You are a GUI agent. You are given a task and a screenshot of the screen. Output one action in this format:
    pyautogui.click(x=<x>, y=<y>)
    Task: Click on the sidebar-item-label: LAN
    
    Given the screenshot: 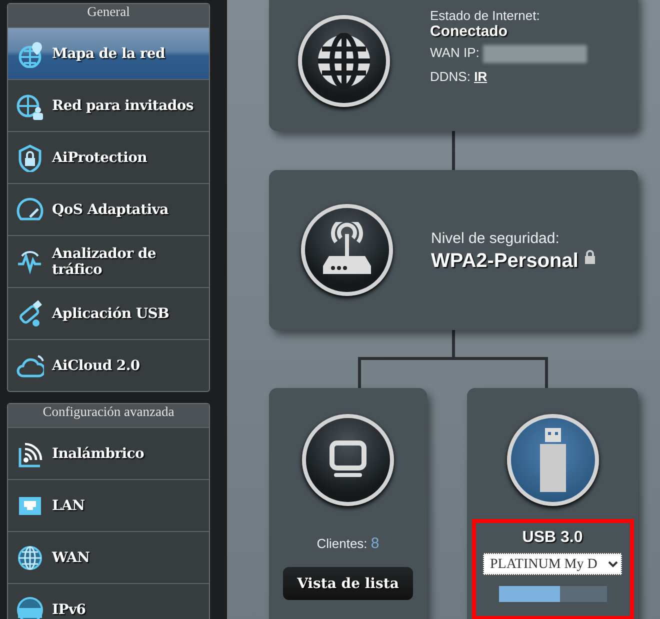 What is the action you would take?
    pyautogui.click(x=68, y=506)
    